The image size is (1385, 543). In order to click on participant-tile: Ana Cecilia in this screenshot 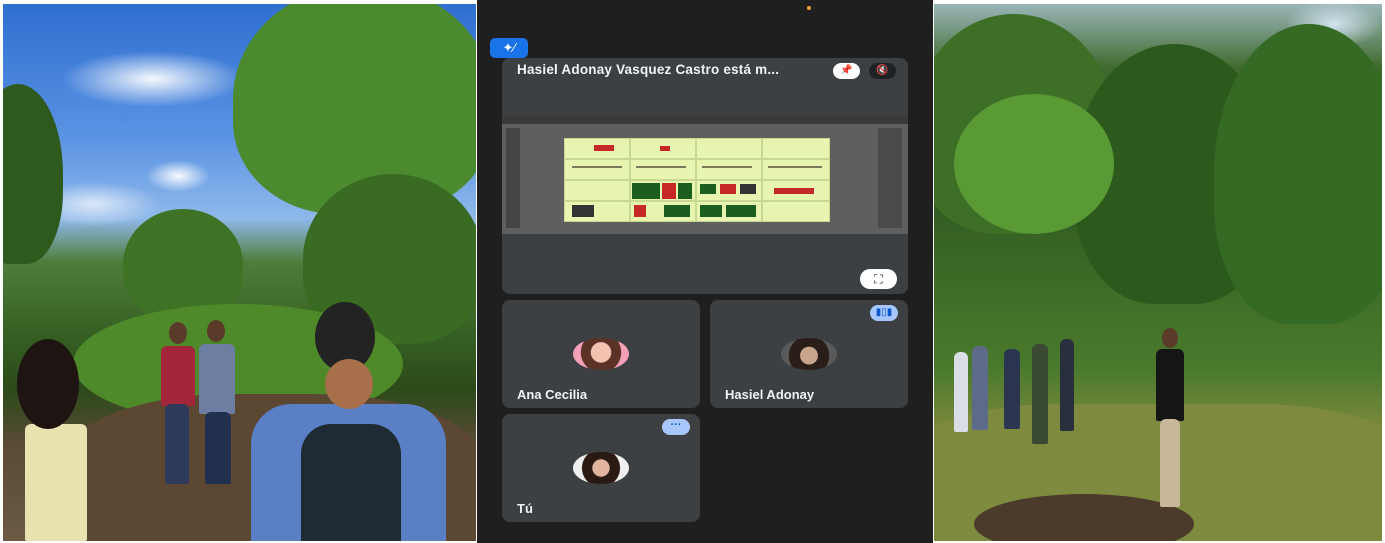, I will do `click(601, 354)`.